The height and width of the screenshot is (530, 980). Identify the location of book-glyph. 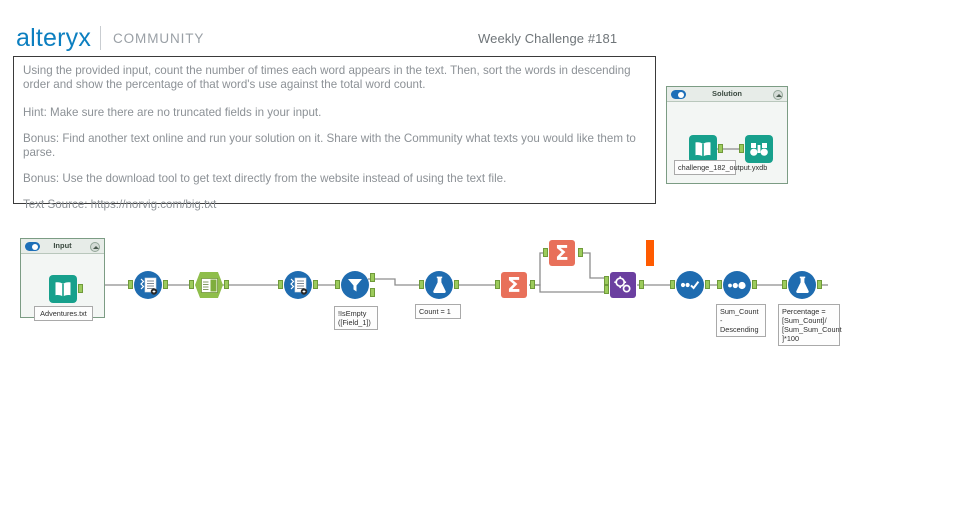
(703, 149).